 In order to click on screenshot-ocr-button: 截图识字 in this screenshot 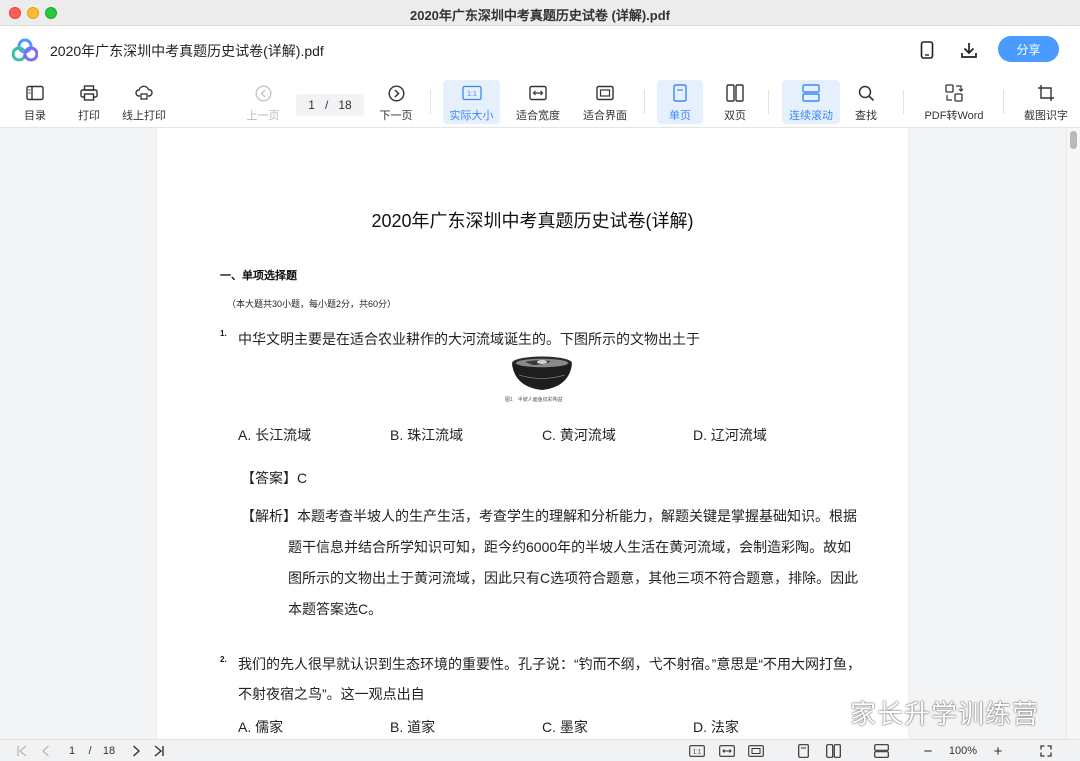, I will do `click(1046, 102)`.